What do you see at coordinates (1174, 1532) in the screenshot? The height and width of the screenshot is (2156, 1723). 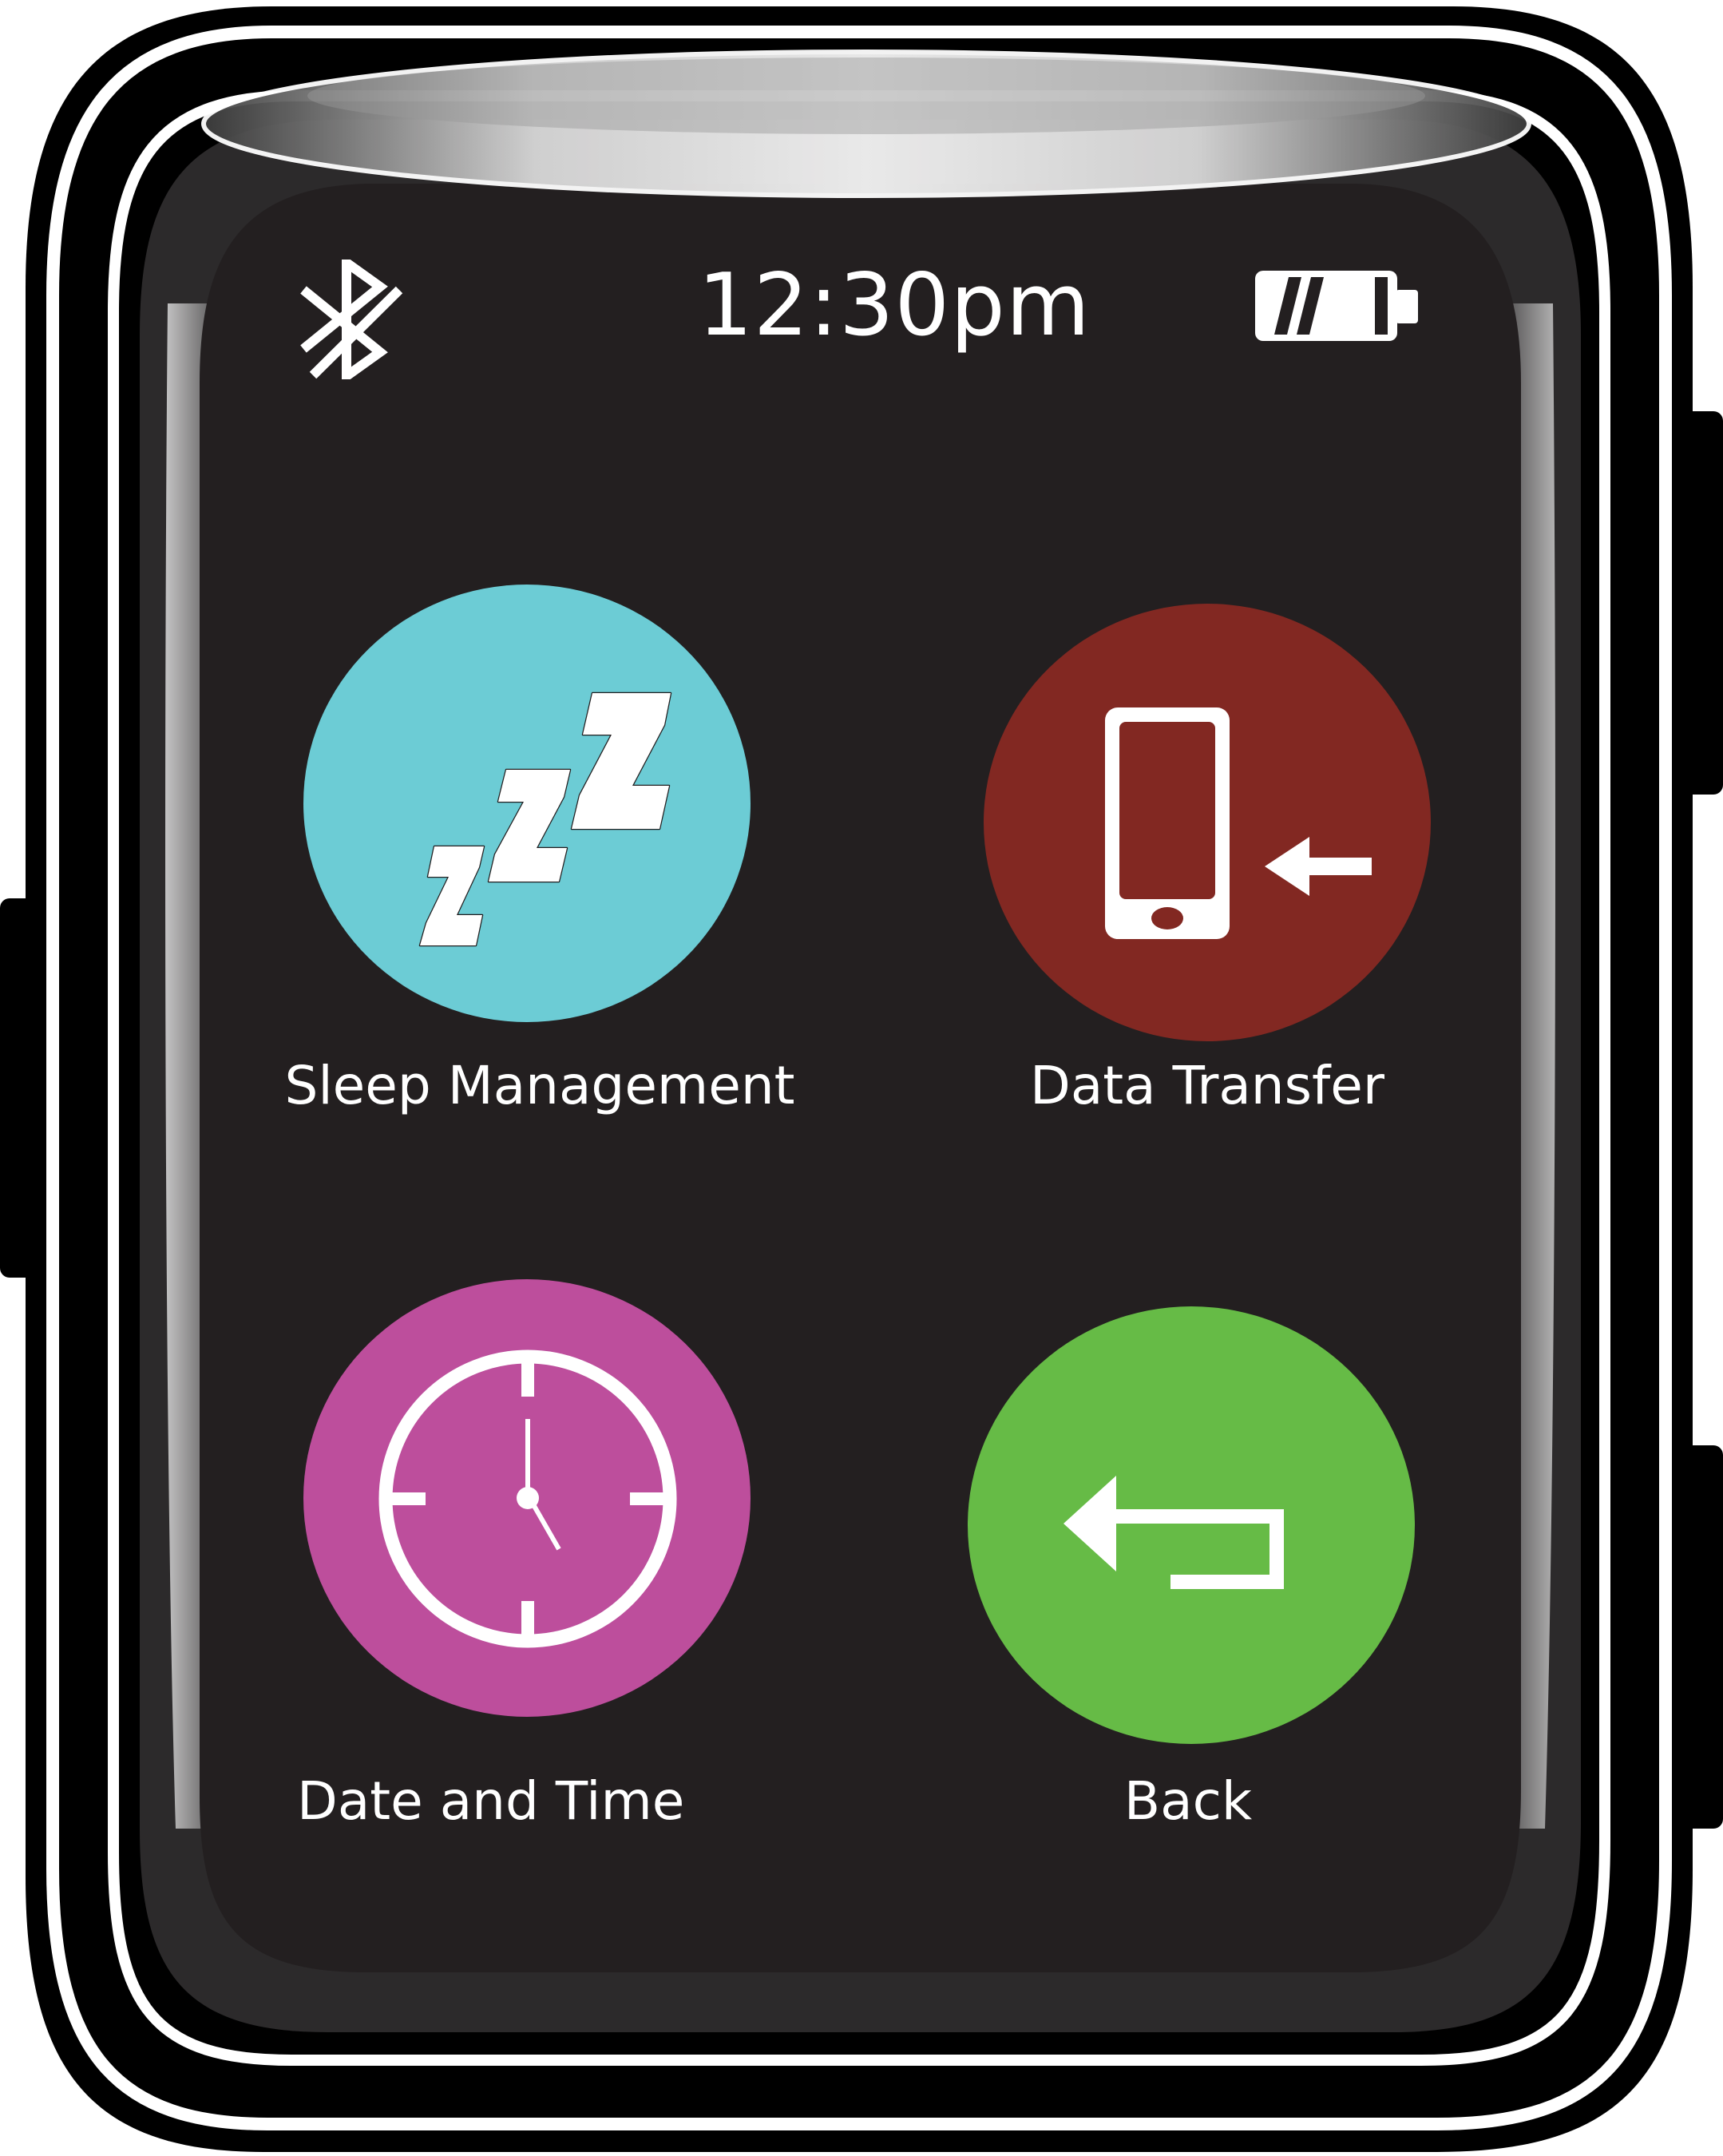 I see `back-arrow-icon` at bounding box center [1174, 1532].